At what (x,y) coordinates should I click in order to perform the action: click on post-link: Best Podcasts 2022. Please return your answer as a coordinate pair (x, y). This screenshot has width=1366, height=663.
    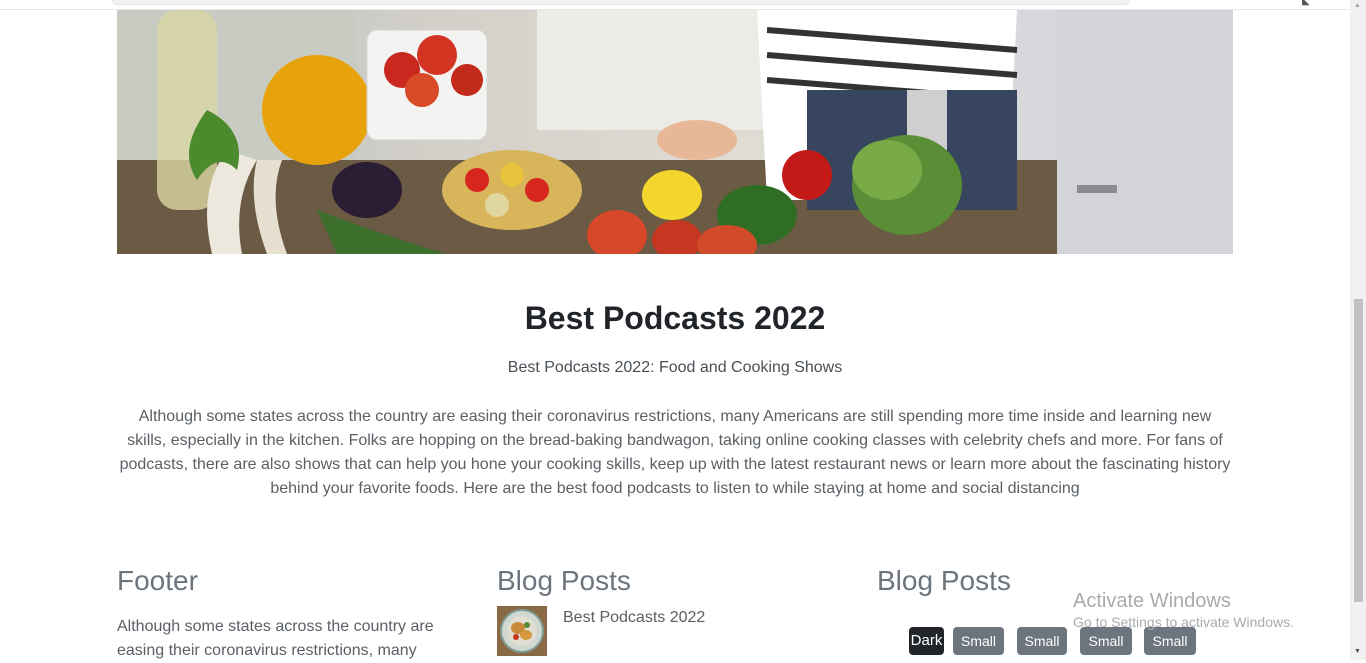
    Looking at the image, I should click on (634, 618).